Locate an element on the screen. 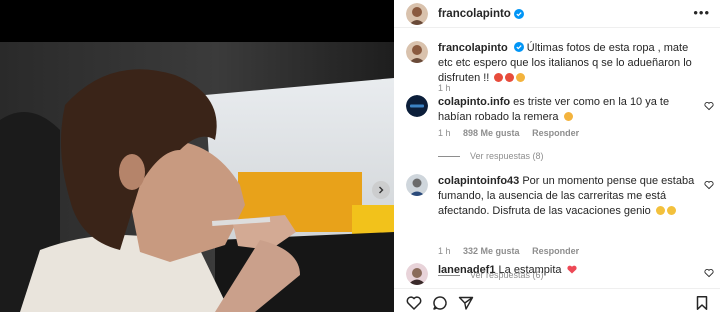  comment-likes: 332 Me gusta is located at coordinates (491, 251).